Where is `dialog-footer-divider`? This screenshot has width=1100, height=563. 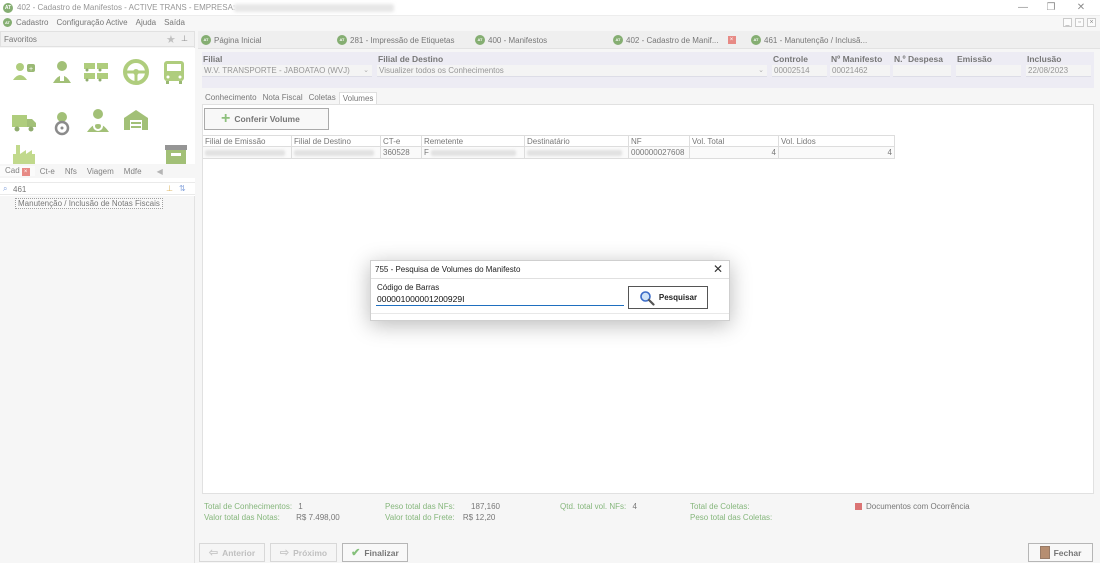 dialog-footer-divider is located at coordinates (550, 313).